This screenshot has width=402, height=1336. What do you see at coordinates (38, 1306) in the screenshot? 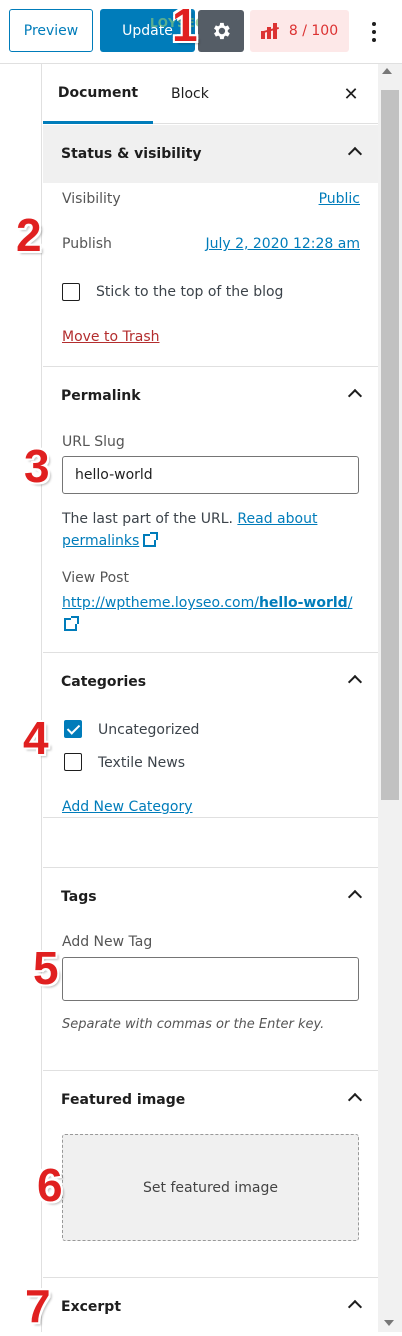
I see `annotation-7: 7` at bounding box center [38, 1306].